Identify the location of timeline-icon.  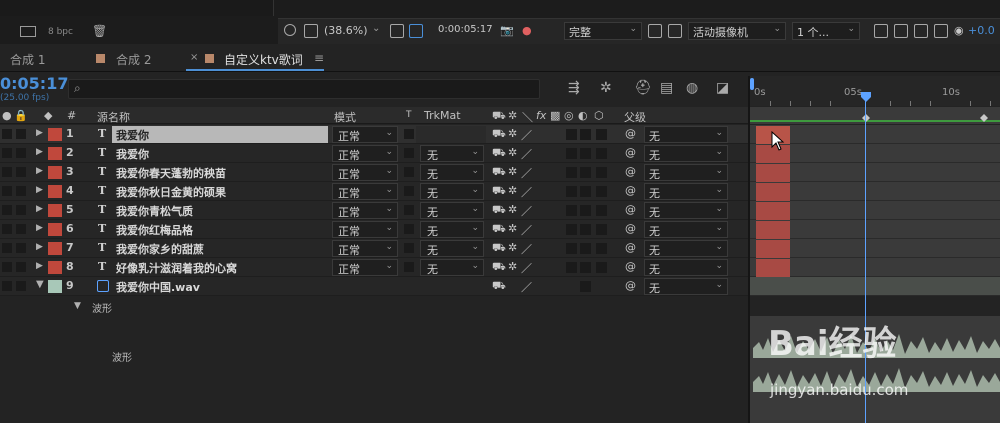
(901, 31).